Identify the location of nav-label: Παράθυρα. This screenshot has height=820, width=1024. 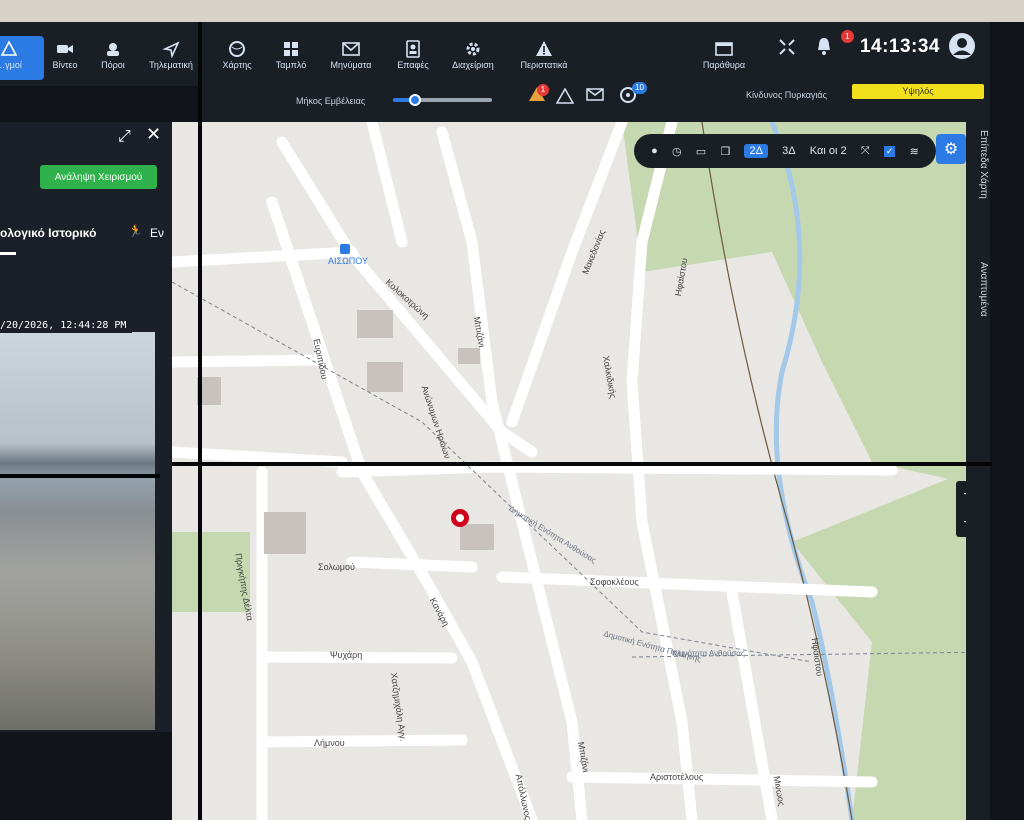
(724, 65).